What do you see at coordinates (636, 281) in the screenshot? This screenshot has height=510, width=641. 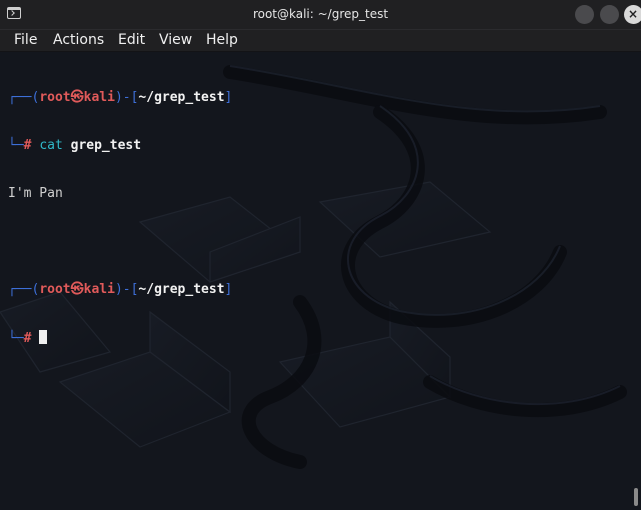 I see `scrollbar` at bounding box center [636, 281].